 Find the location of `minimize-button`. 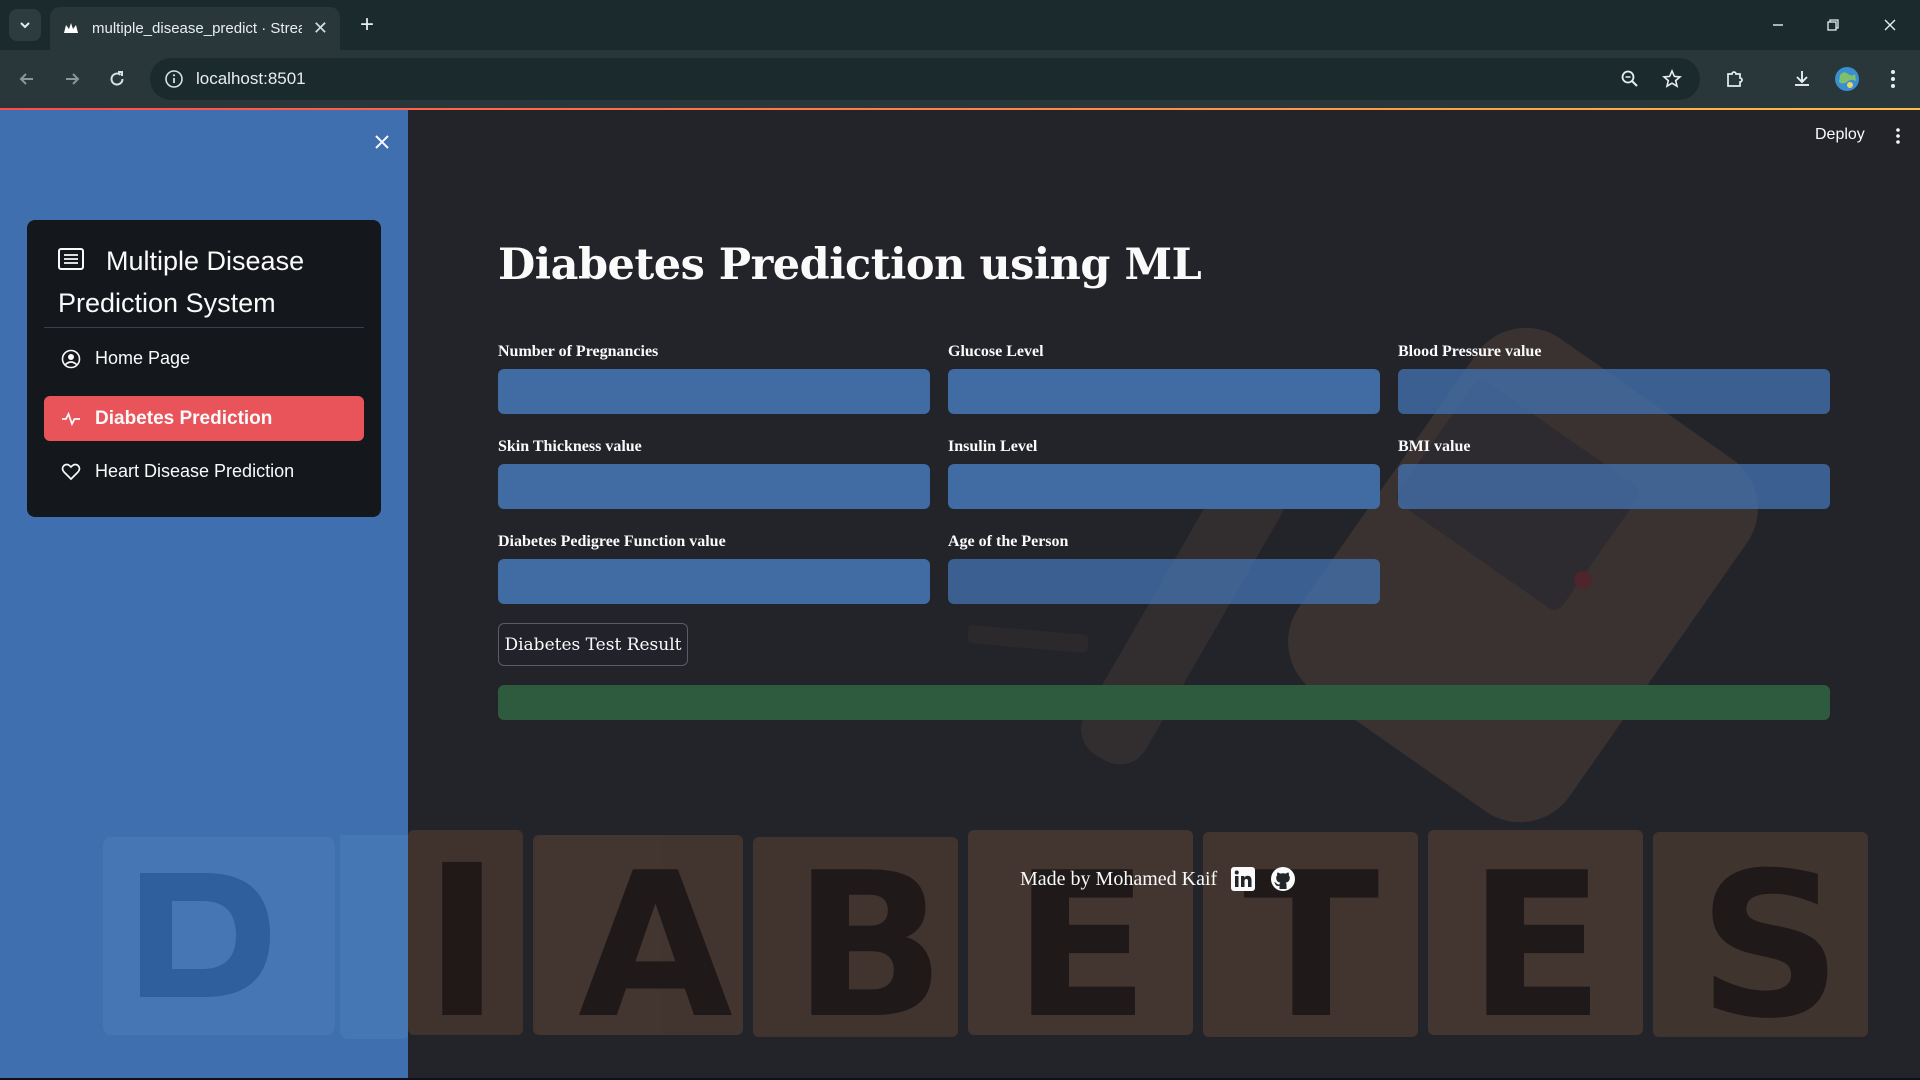

minimize-button is located at coordinates (1778, 25).